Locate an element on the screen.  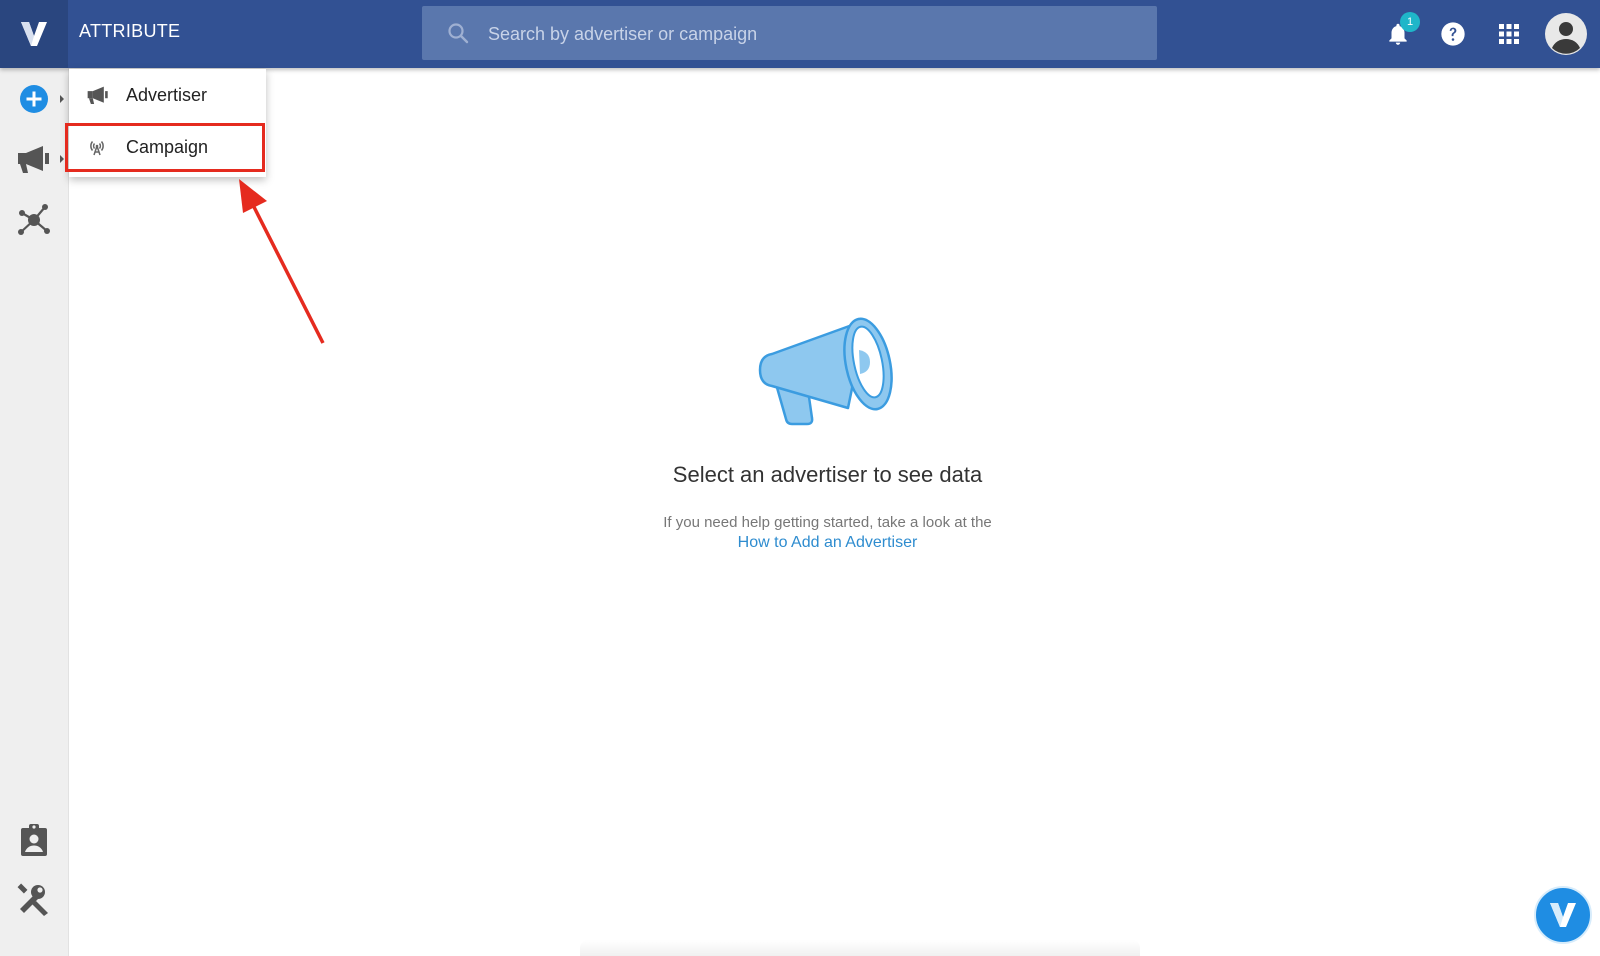
top-bar: ATTRIBUTE 1 is located at coordinates (800, 34).